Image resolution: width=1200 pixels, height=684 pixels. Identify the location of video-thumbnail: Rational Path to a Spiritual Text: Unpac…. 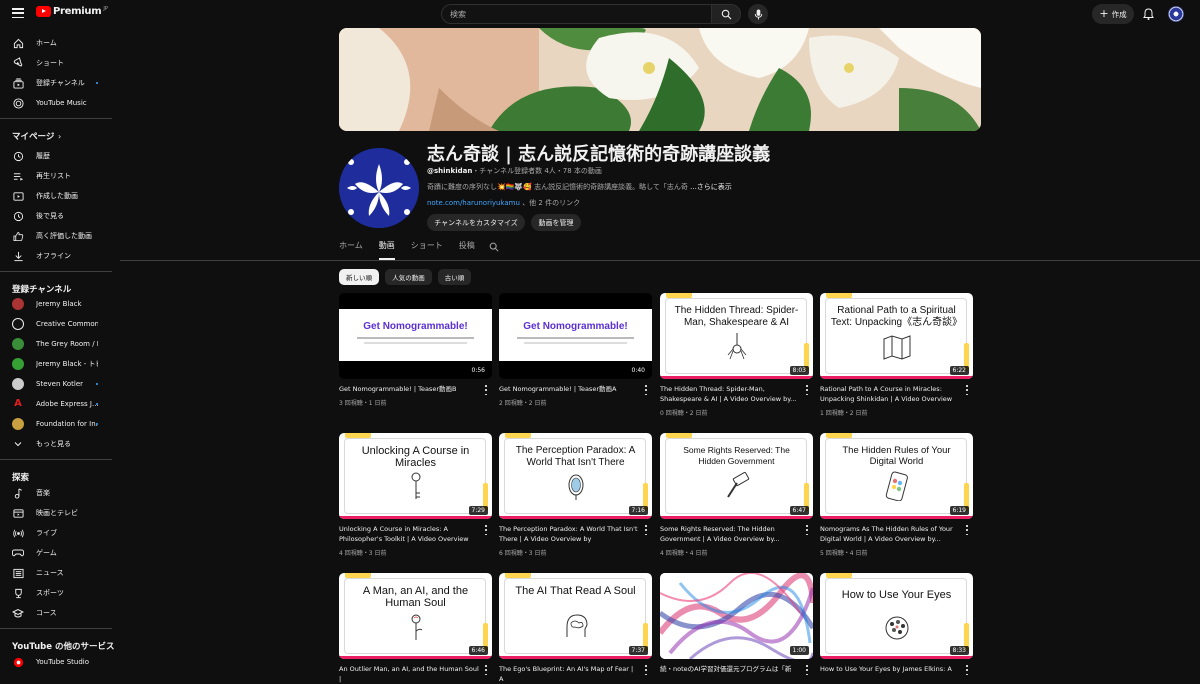
(896, 336).